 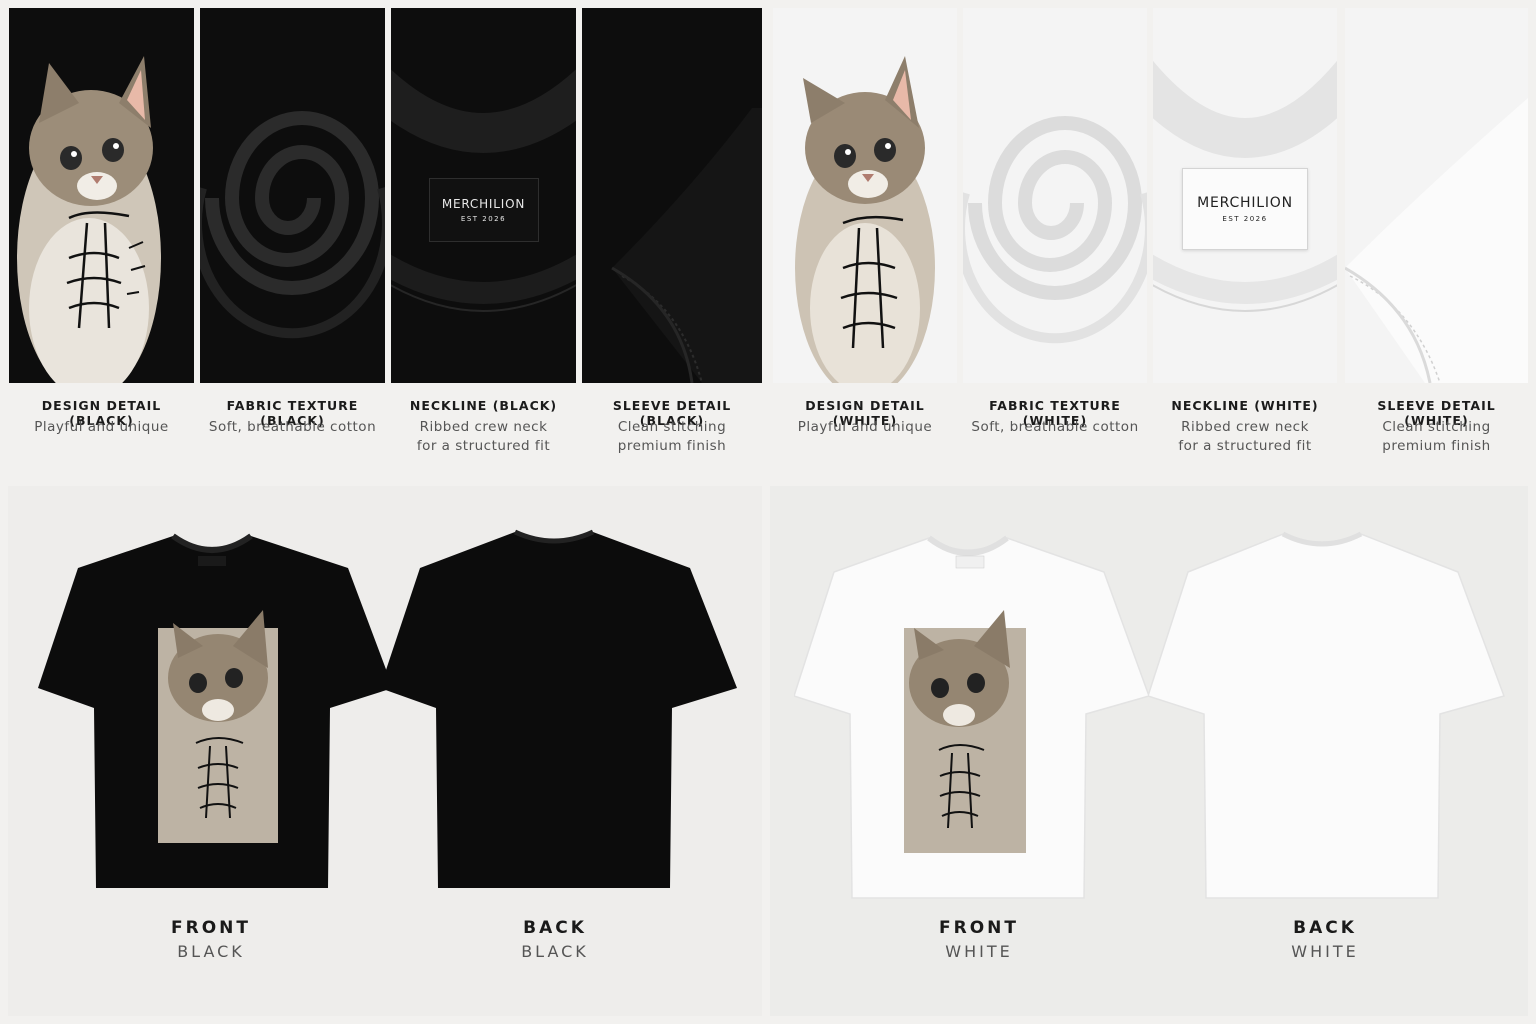 What do you see at coordinates (1326, 715) in the screenshot?
I see `tshirt-back-white-image` at bounding box center [1326, 715].